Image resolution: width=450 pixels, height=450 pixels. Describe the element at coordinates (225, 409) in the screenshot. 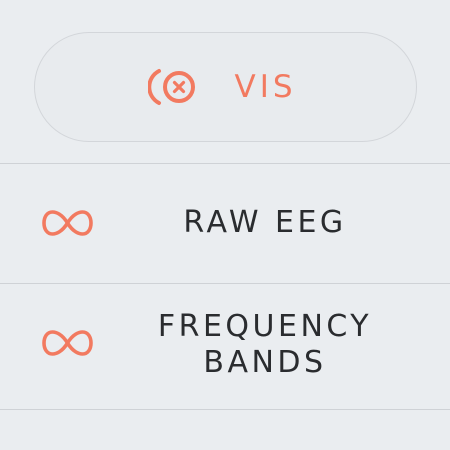

I see `divider` at that location.